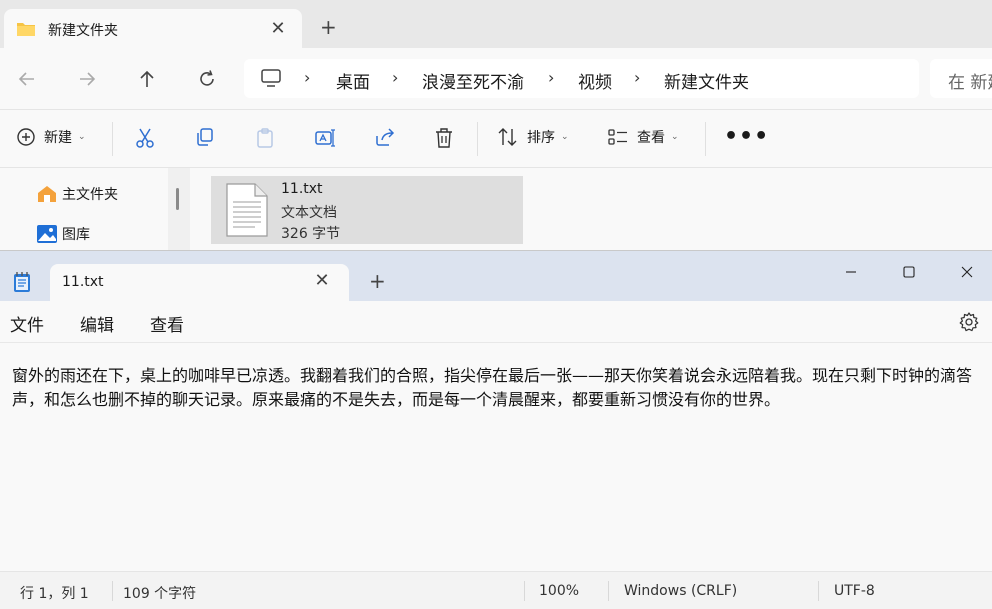 This screenshot has width=992, height=609. What do you see at coordinates (909, 272) in the screenshot?
I see `maximize-icon` at bounding box center [909, 272].